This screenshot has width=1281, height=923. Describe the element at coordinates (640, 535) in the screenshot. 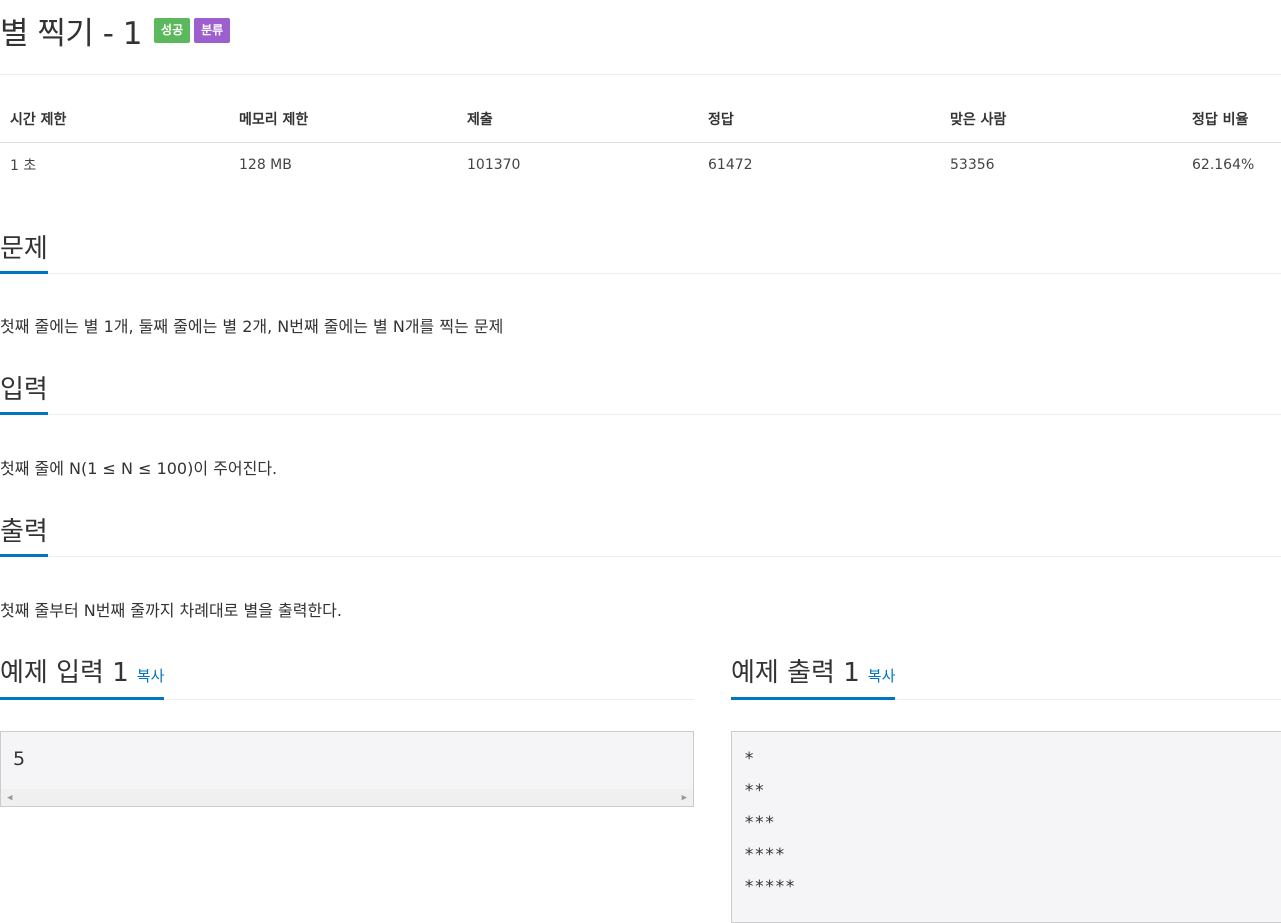

I see `output-section-header: 출력` at that location.